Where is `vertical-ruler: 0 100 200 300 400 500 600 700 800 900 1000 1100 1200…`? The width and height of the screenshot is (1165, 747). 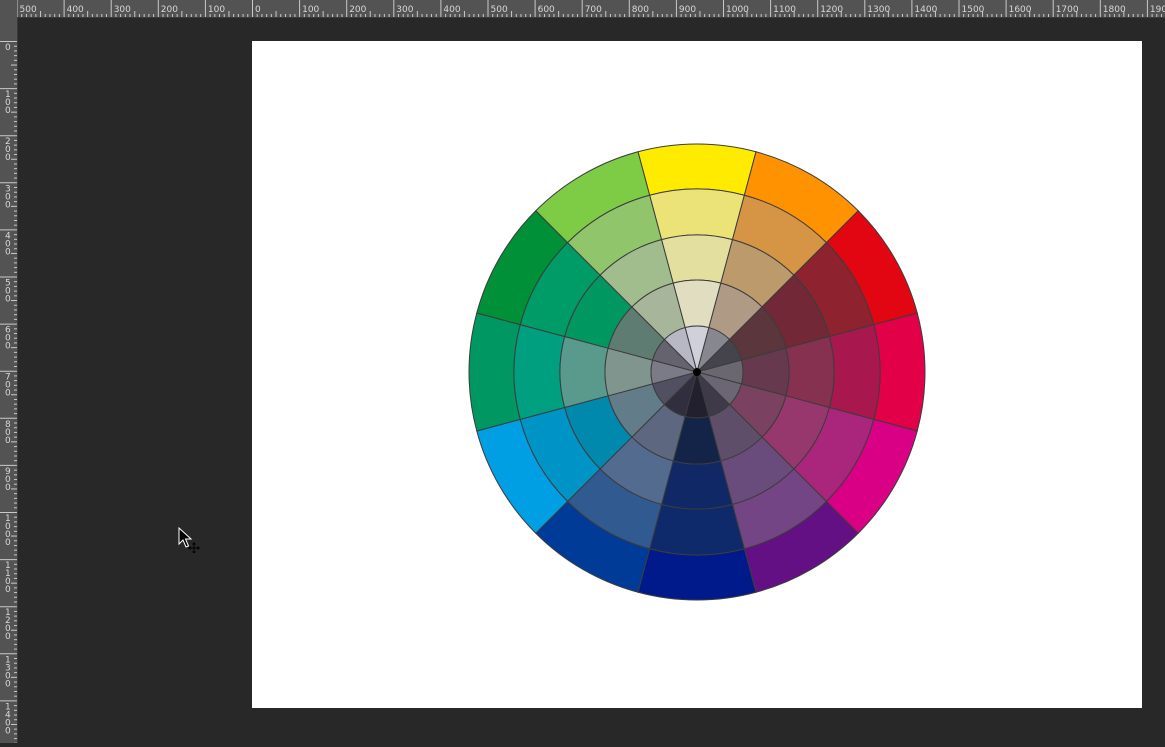 vertical-ruler: 0 100 200 300 400 500 600 700 800 900 1000 1100 1200… is located at coordinates (9, 380).